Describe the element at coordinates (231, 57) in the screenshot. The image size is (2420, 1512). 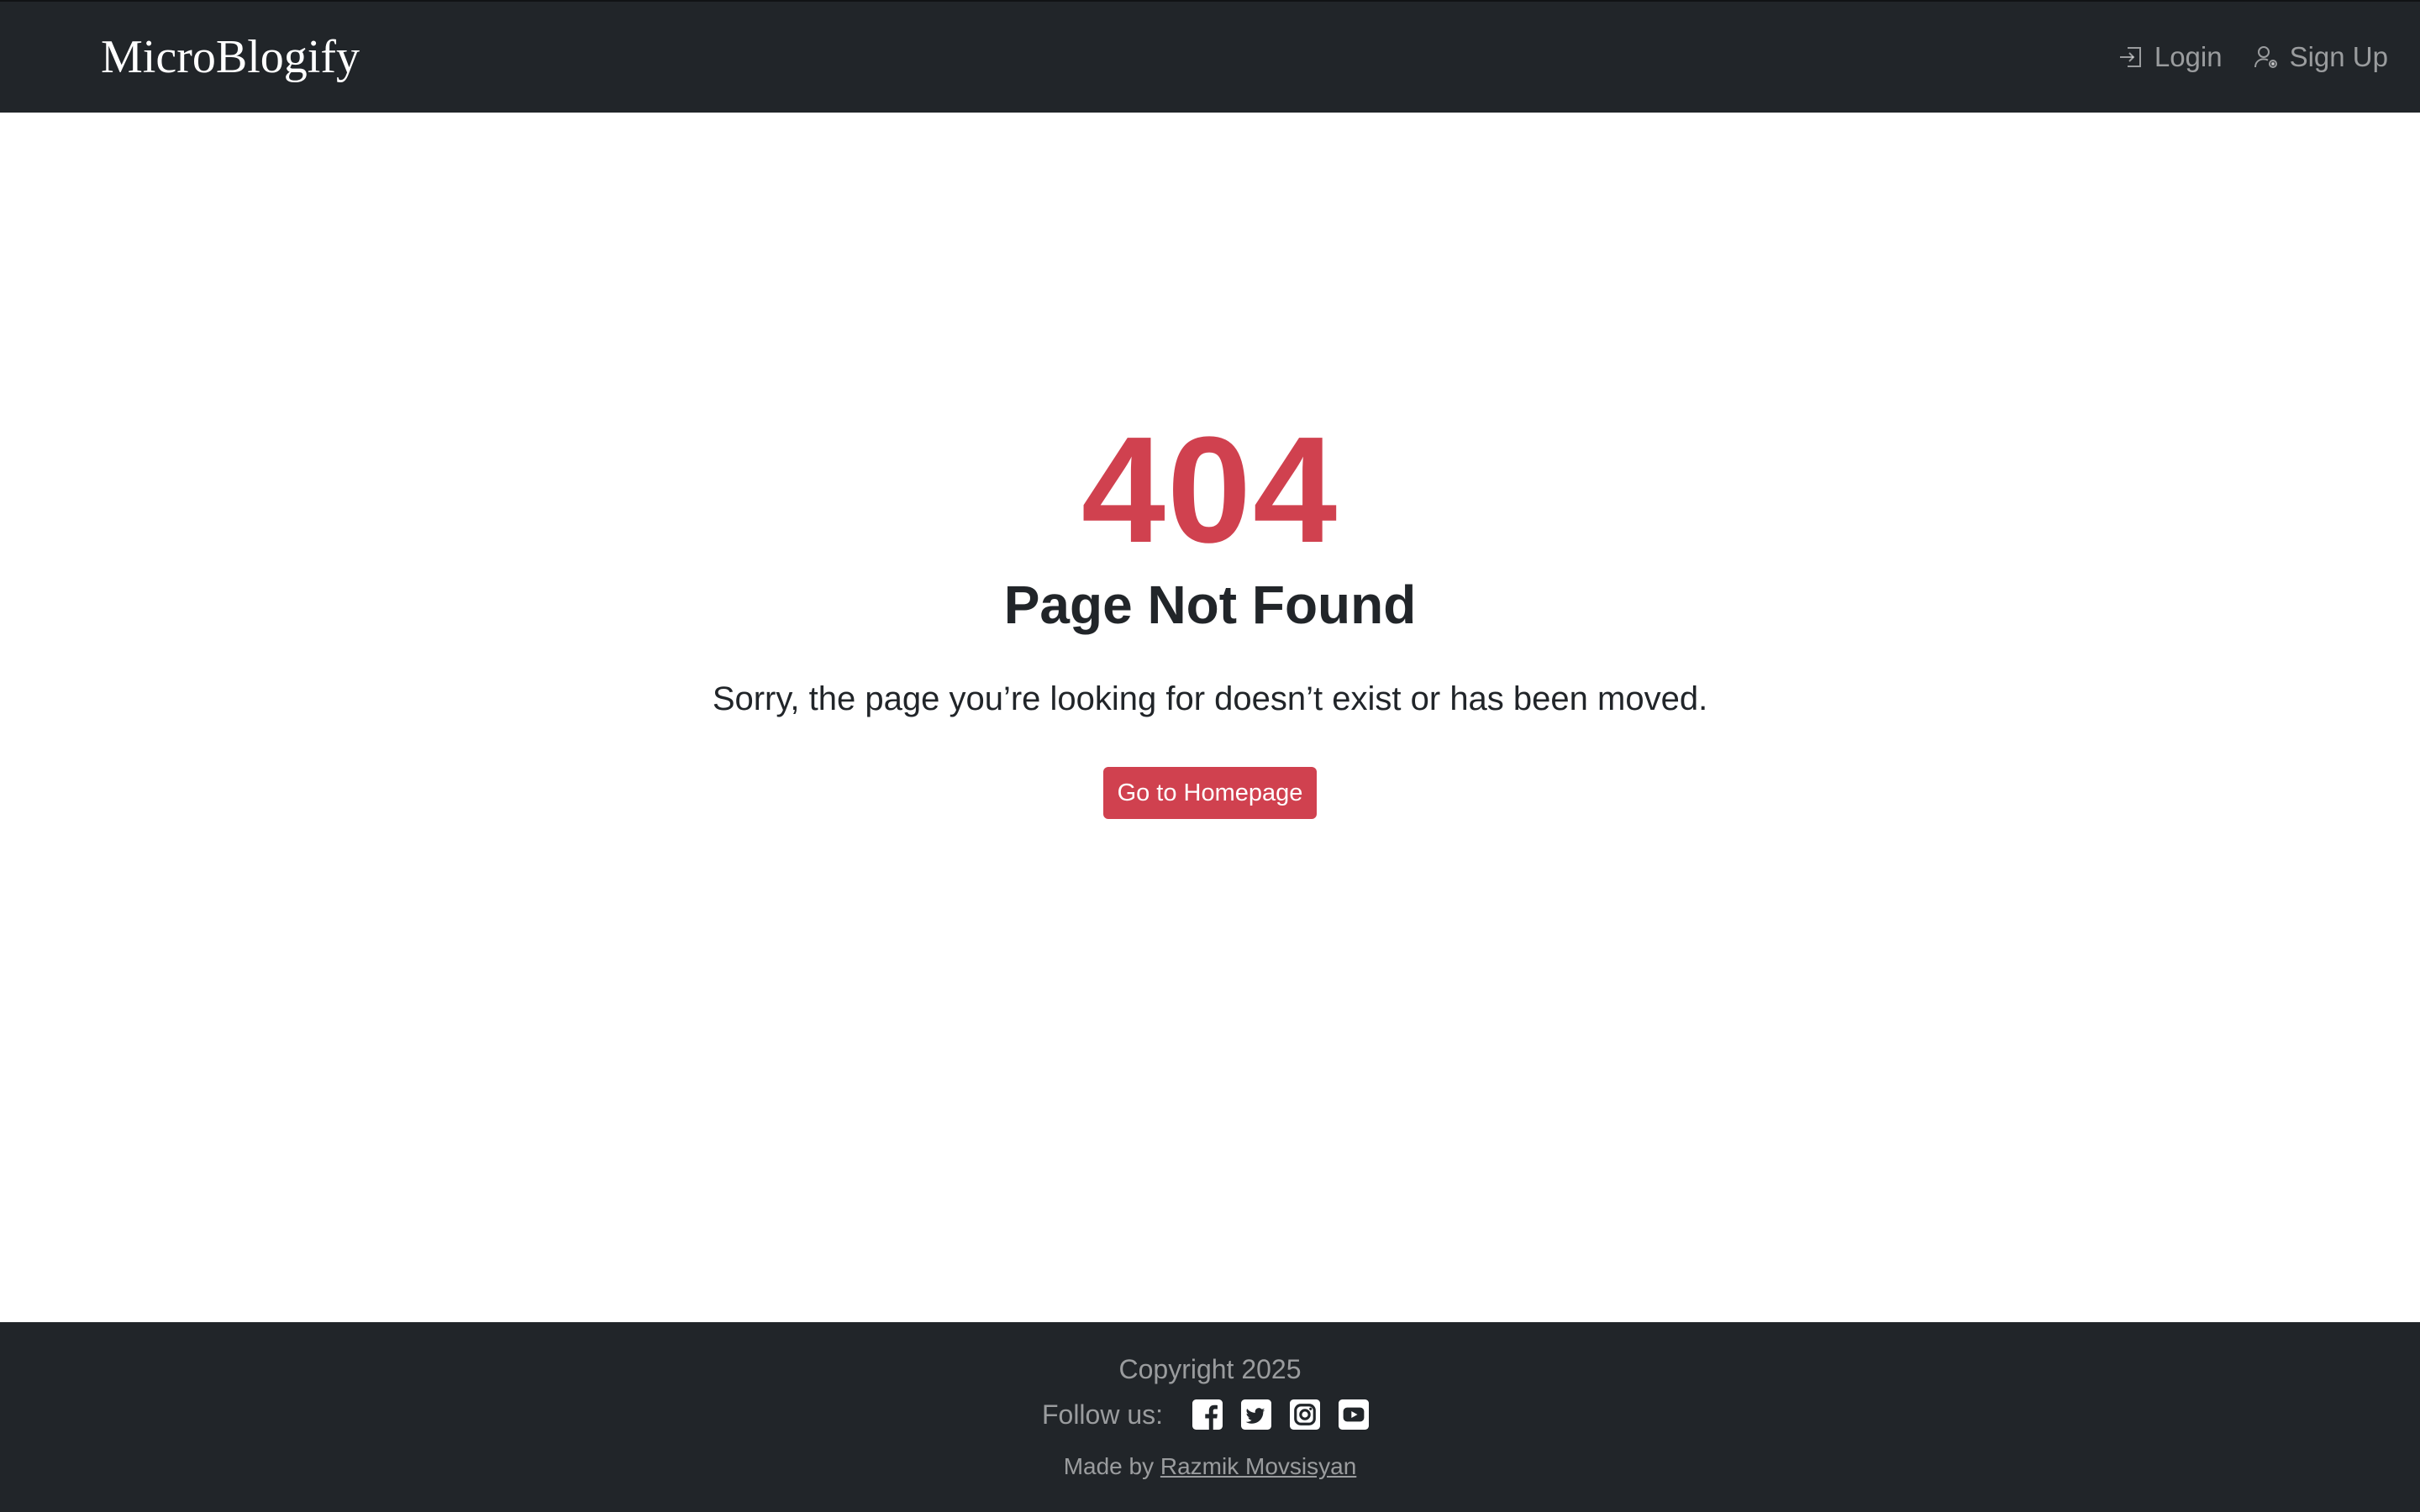
I see `brand-logo: MicroBlogify` at that location.